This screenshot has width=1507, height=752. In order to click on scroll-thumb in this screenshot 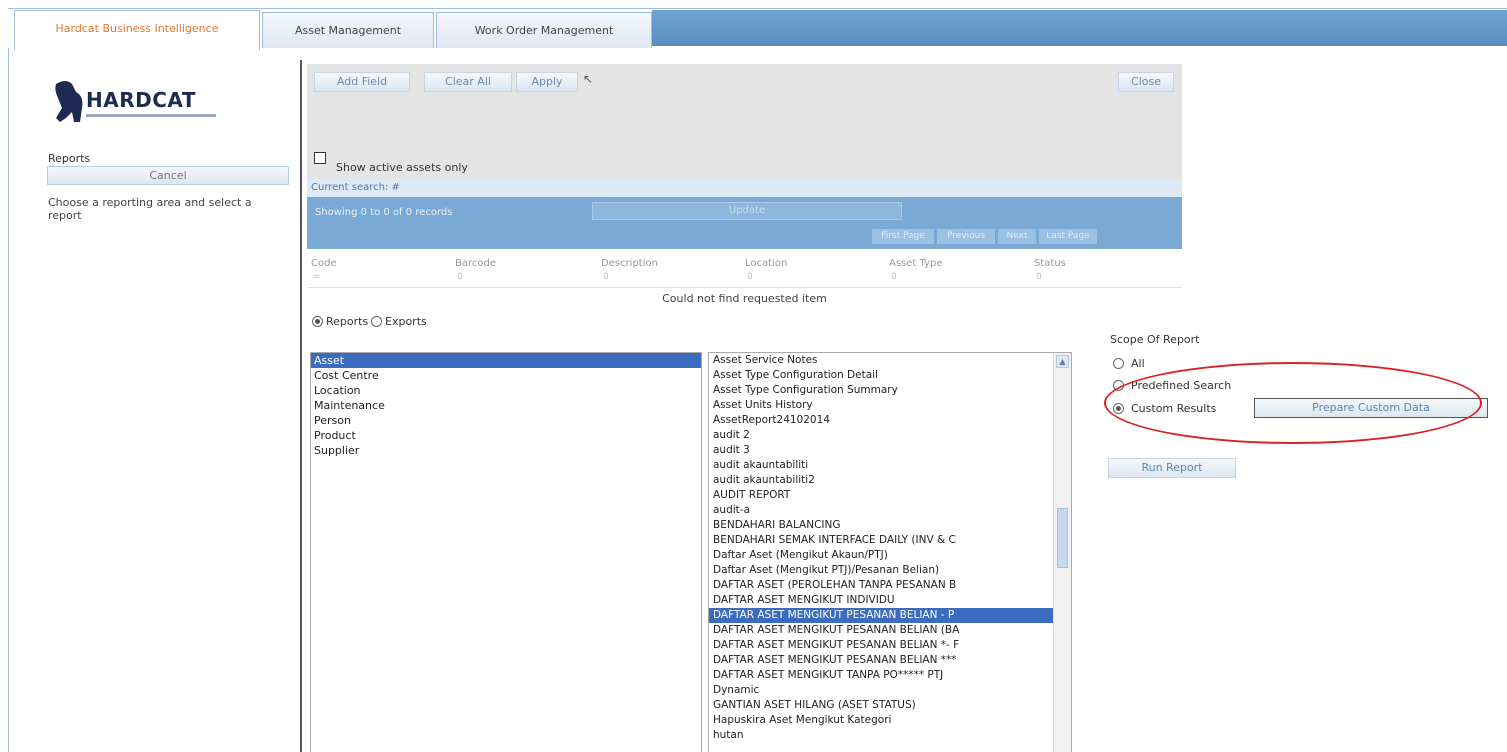, I will do `click(1062, 538)`.